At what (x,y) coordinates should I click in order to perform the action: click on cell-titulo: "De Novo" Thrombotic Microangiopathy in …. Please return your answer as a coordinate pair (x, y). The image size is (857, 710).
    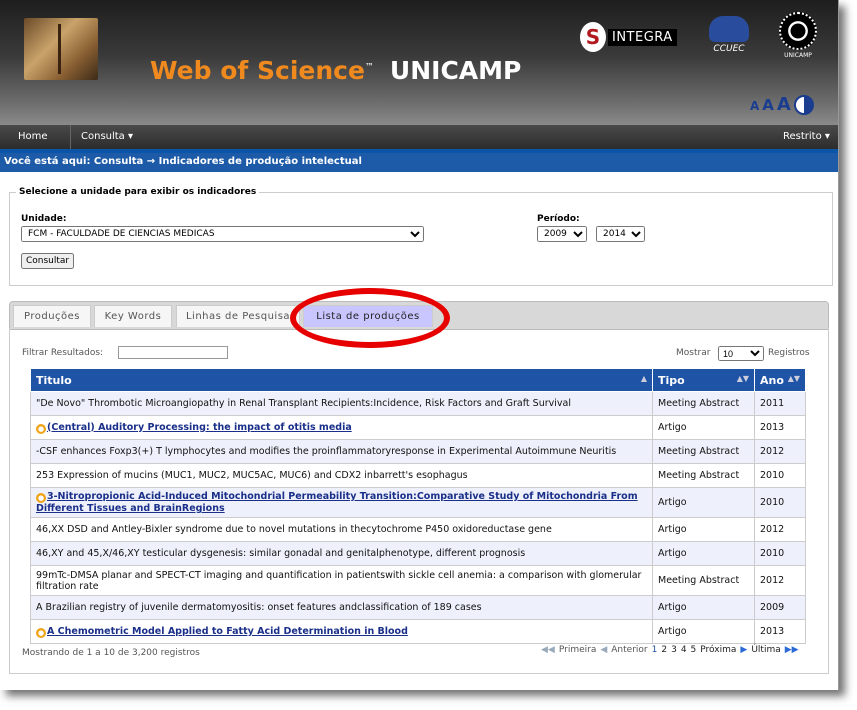
    Looking at the image, I should click on (341, 403).